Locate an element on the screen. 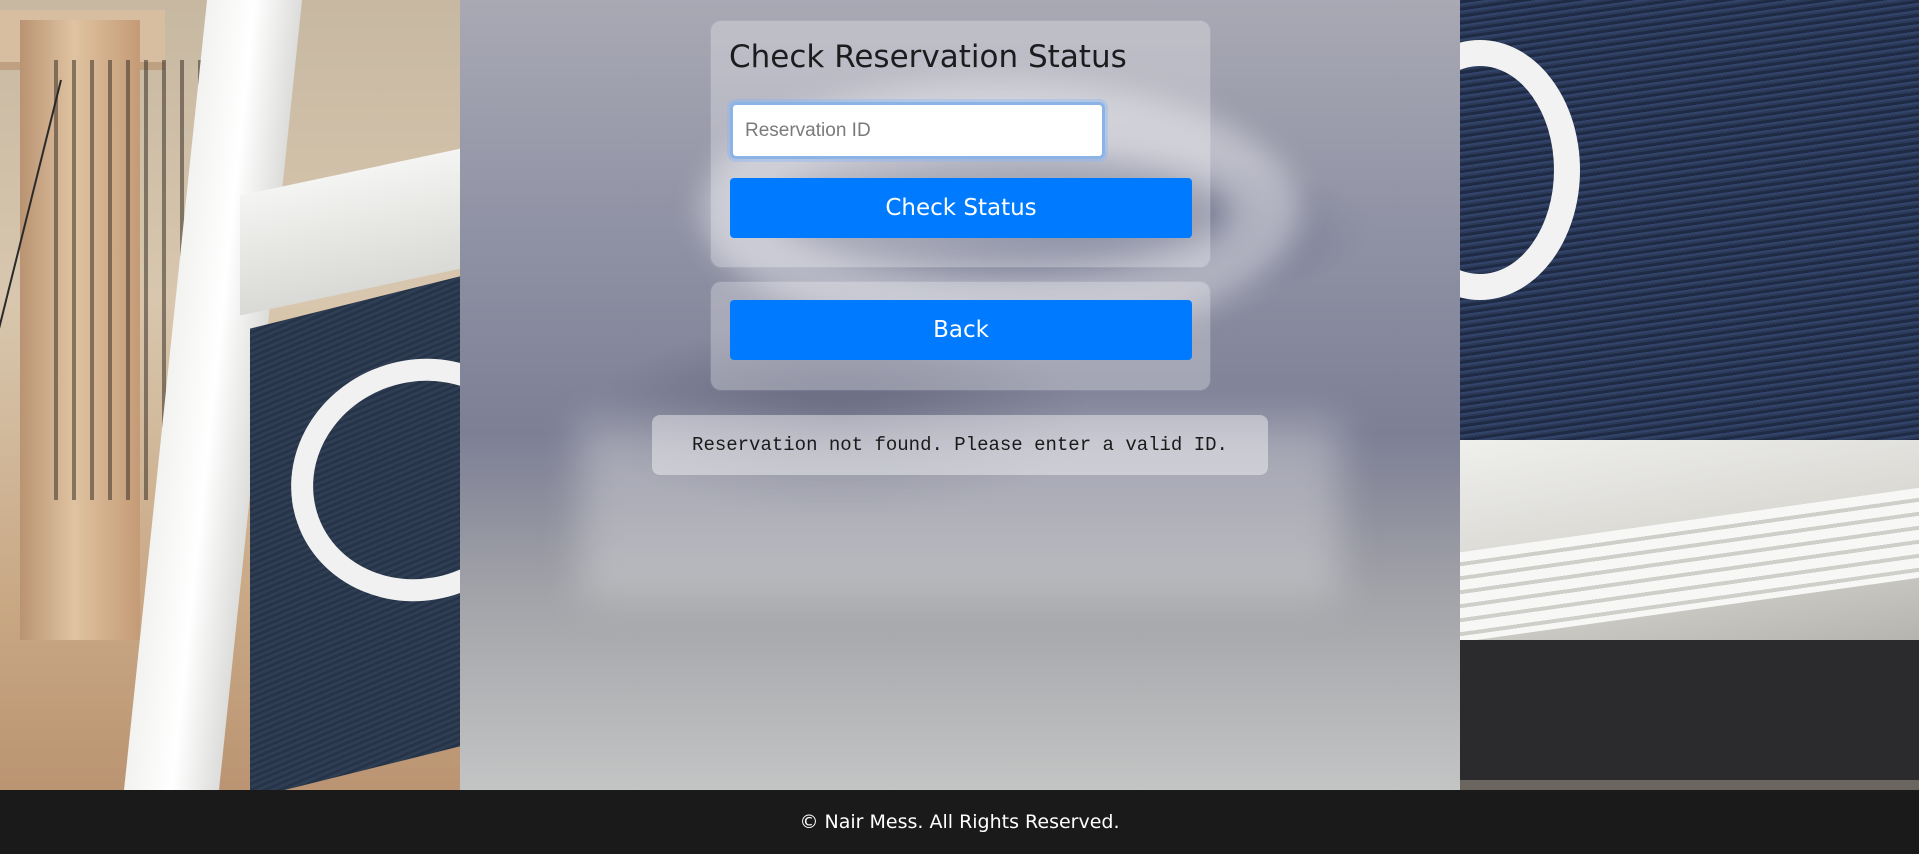 The height and width of the screenshot is (854, 1919). check-status-button: Check Status is located at coordinates (961, 208).